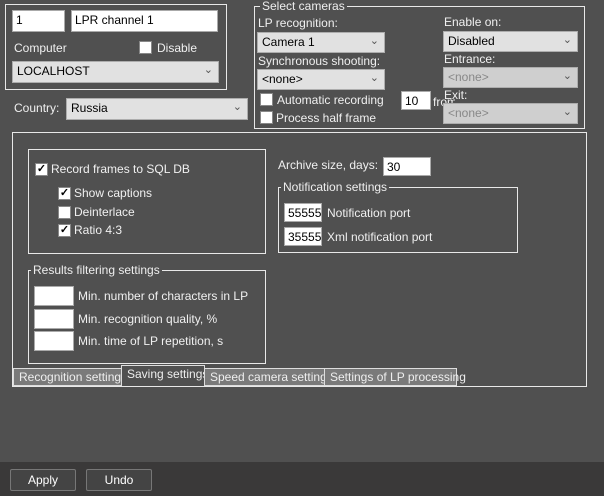  What do you see at coordinates (53, 71) in the screenshot?
I see `computer-value: LOCALHOST` at bounding box center [53, 71].